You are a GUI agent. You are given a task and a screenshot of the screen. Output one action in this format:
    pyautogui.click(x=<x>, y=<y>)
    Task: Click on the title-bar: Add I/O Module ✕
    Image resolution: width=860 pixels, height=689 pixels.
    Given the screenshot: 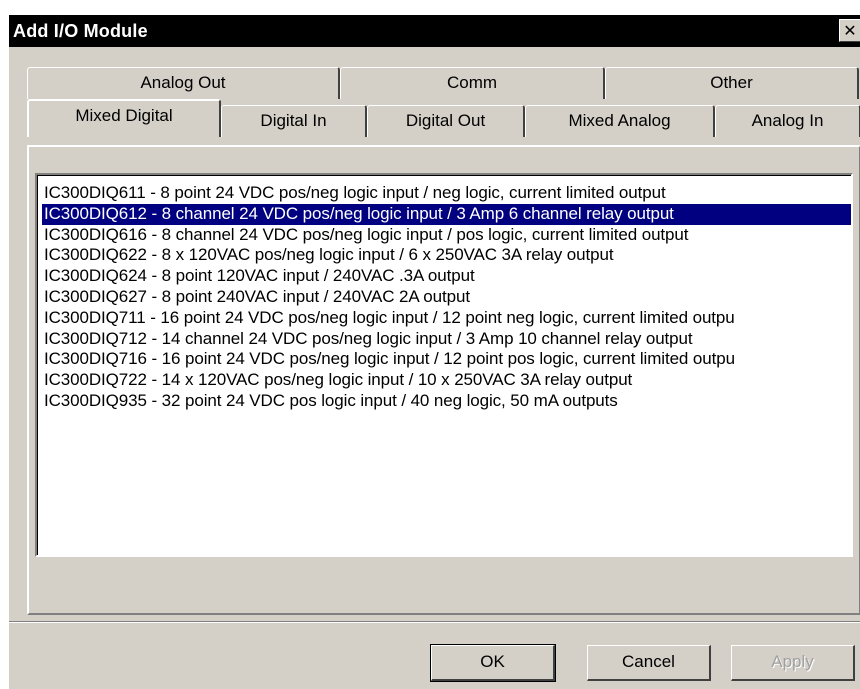 What is the action you would take?
    pyautogui.click(x=434, y=31)
    